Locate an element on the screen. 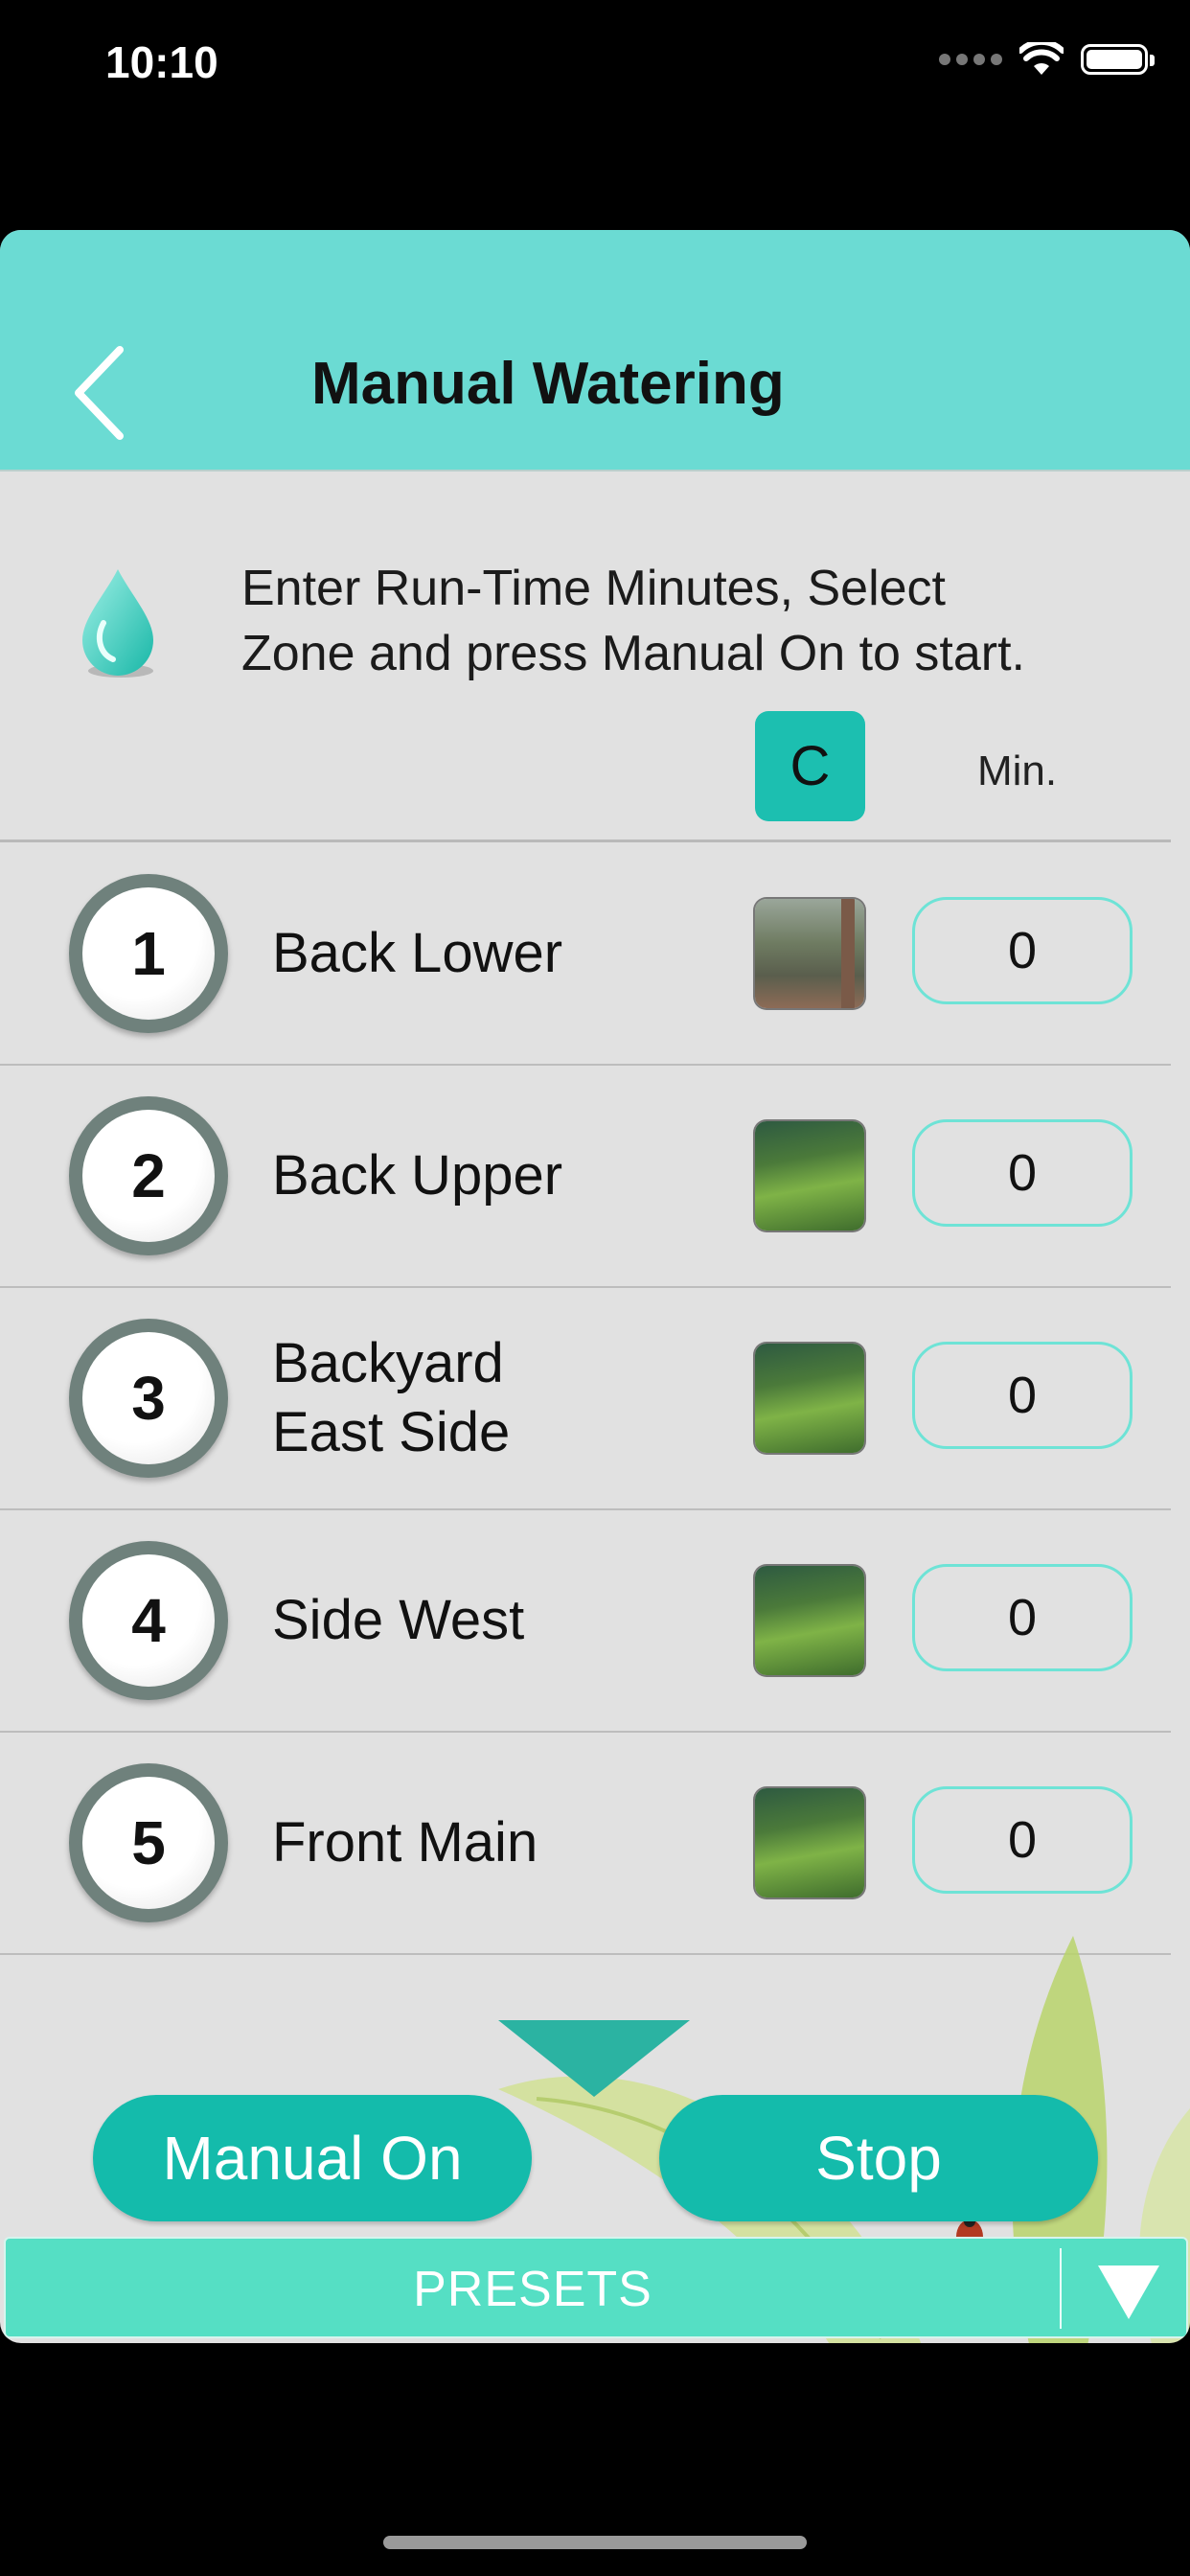  zone-select-button-3: 3 is located at coordinates (148, 1398).